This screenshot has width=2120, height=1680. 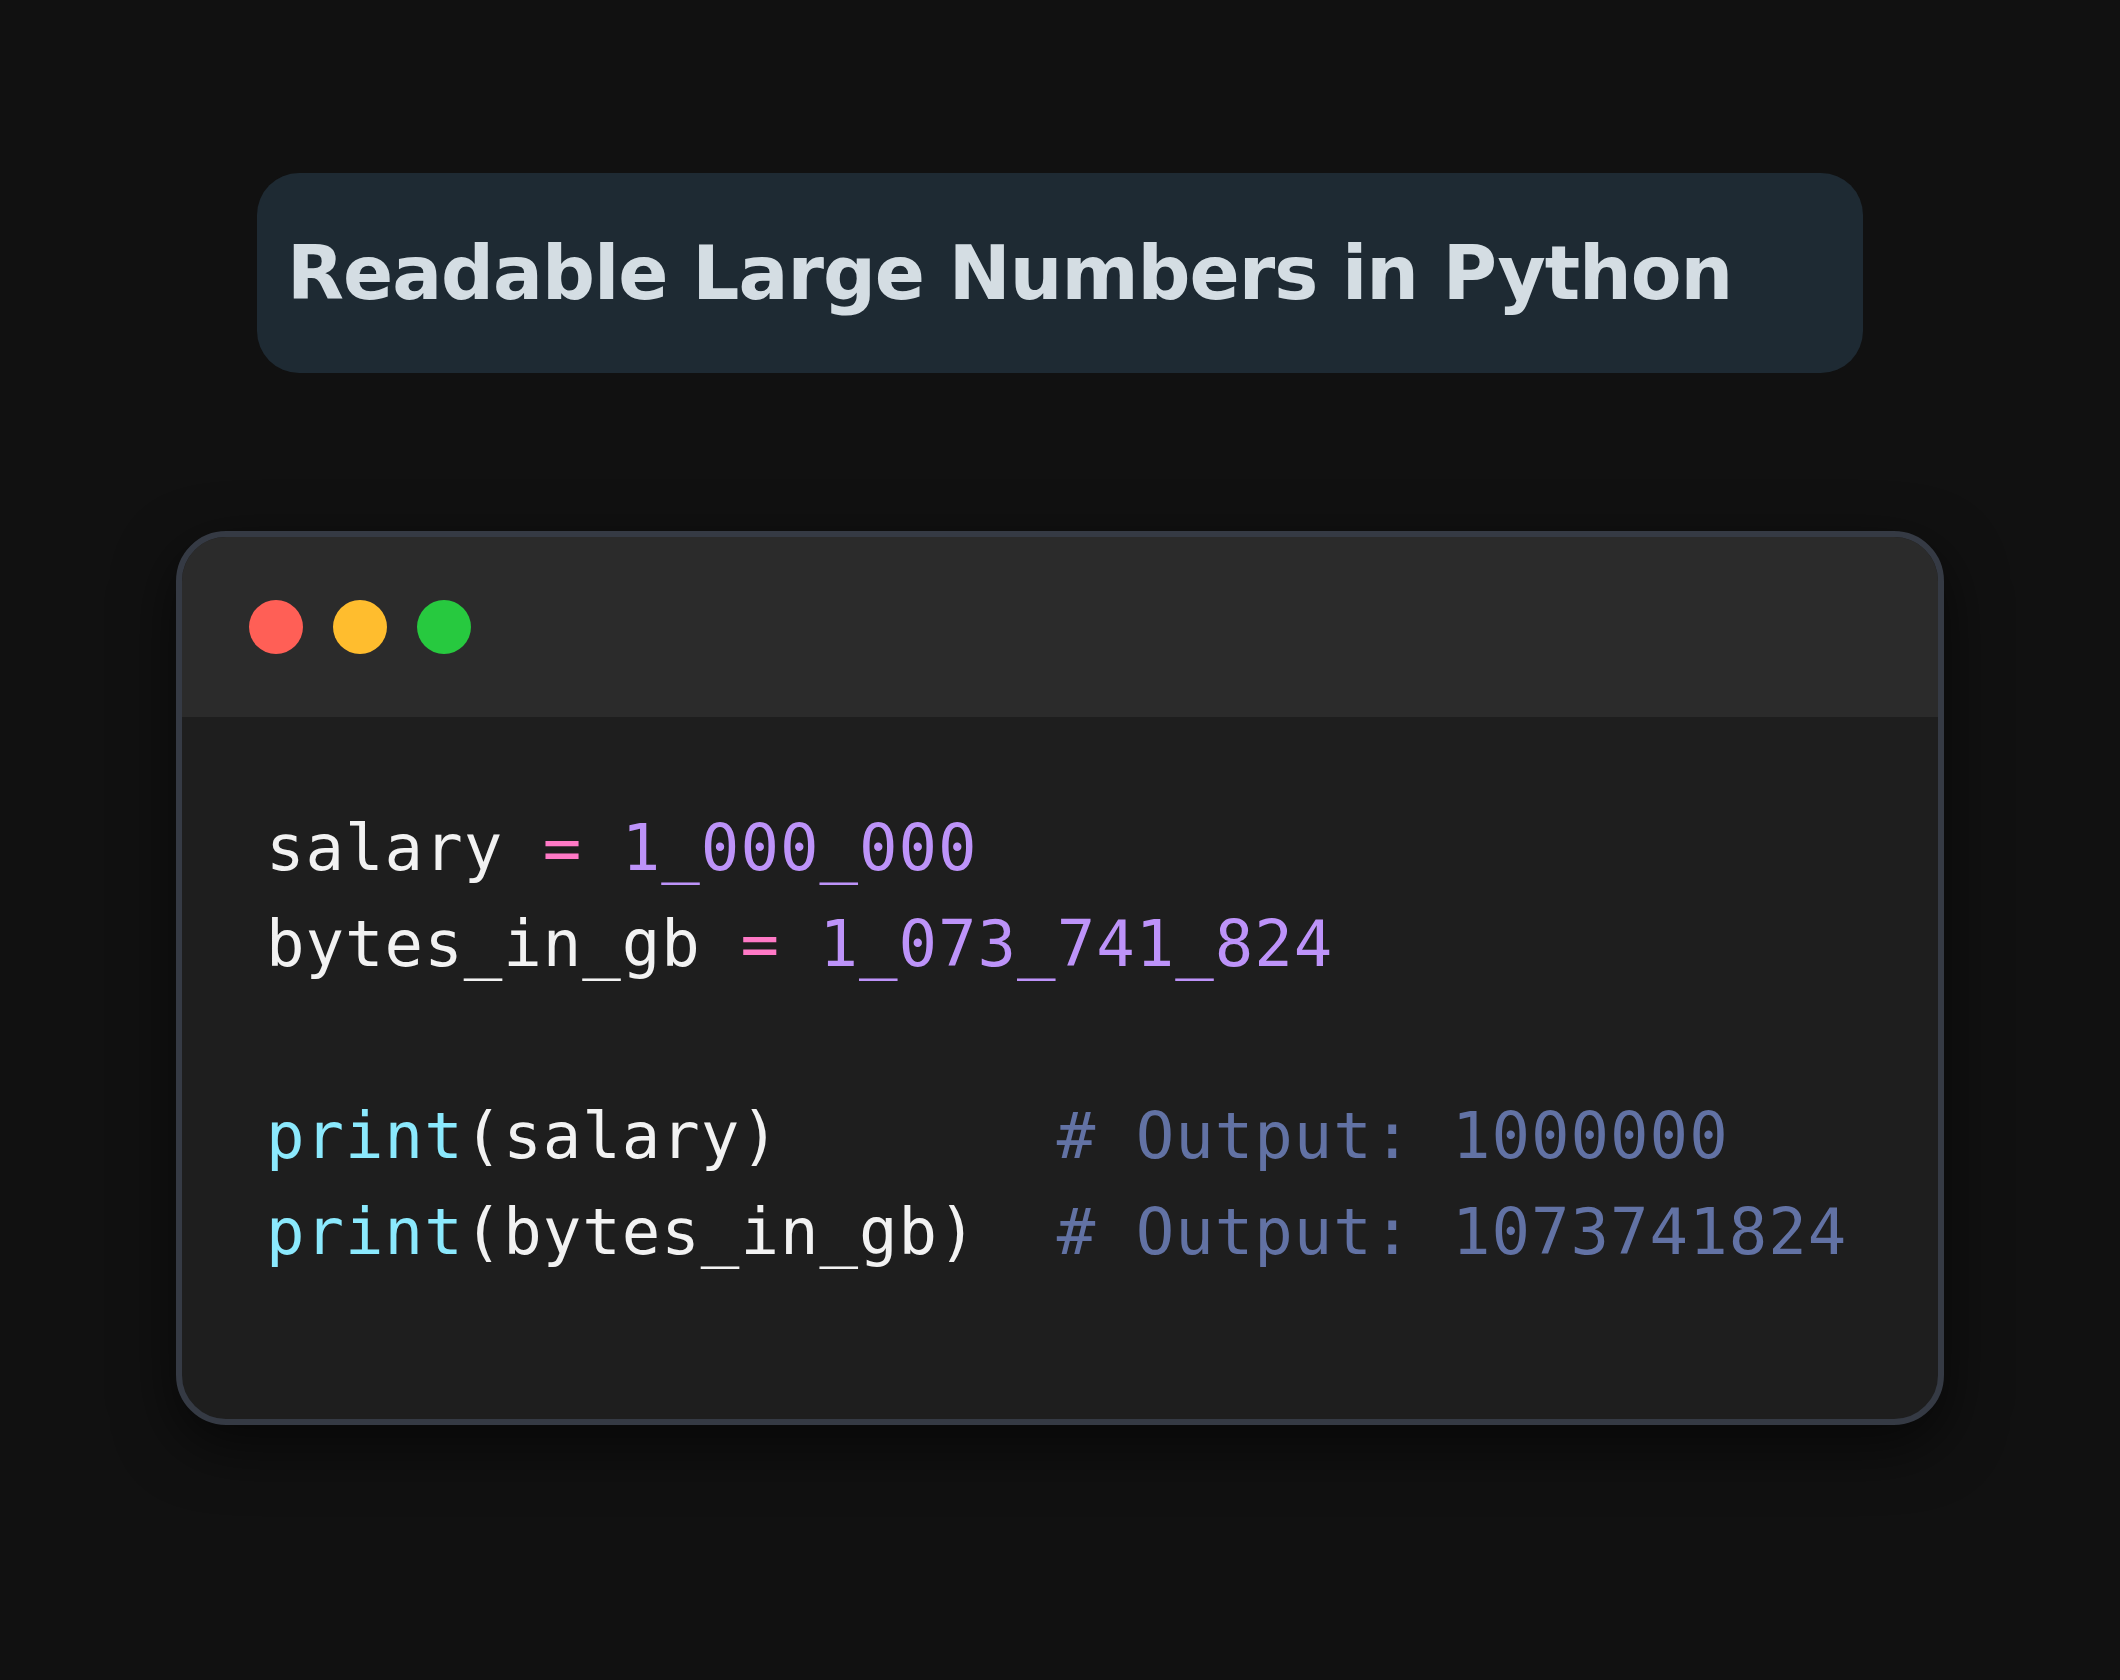 What do you see at coordinates (1057, 1232) in the screenshot?
I see `code-line: print(bytes_in_gb) # Output: 1073741824` at bounding box center [1057, 1232].